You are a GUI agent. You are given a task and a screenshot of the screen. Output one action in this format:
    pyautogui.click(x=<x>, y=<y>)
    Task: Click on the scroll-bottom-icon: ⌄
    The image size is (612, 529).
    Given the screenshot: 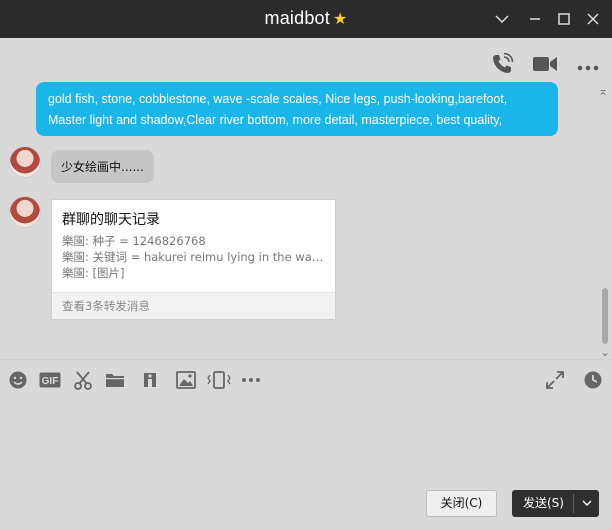 What is the action you would take?
    pyautogui.click(x=605, y=351)
    